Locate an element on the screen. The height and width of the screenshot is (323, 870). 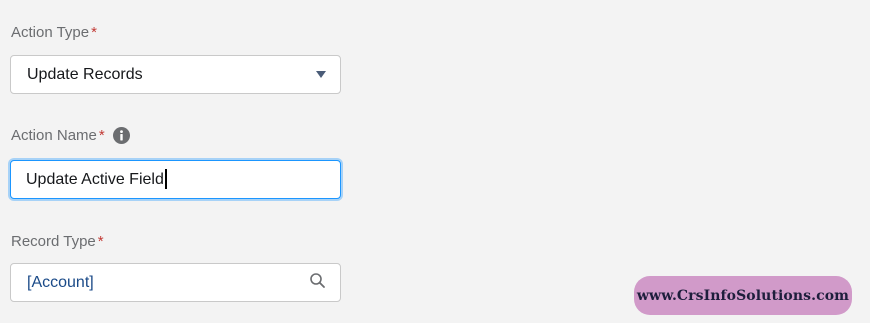
action-name-label: Action Name * is located at coordinates (70, 135).